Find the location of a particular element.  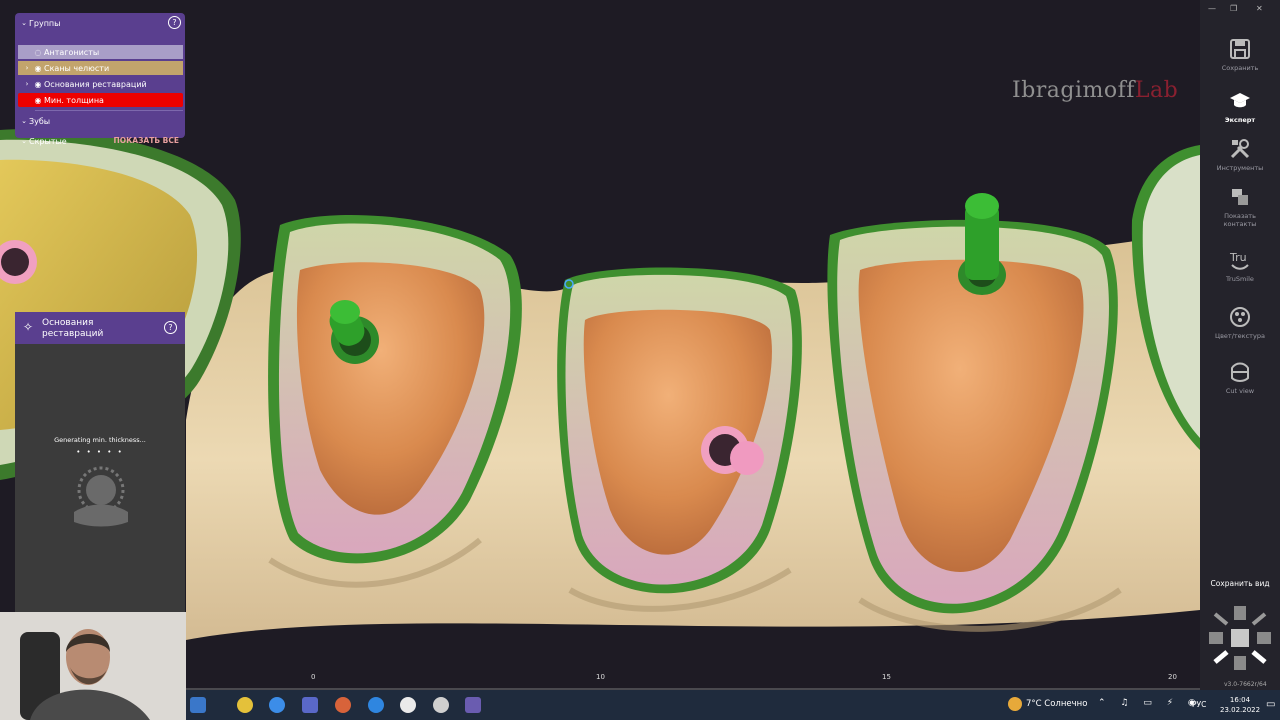

clock-time: 16:04 is located at coordinates (1240, 700).